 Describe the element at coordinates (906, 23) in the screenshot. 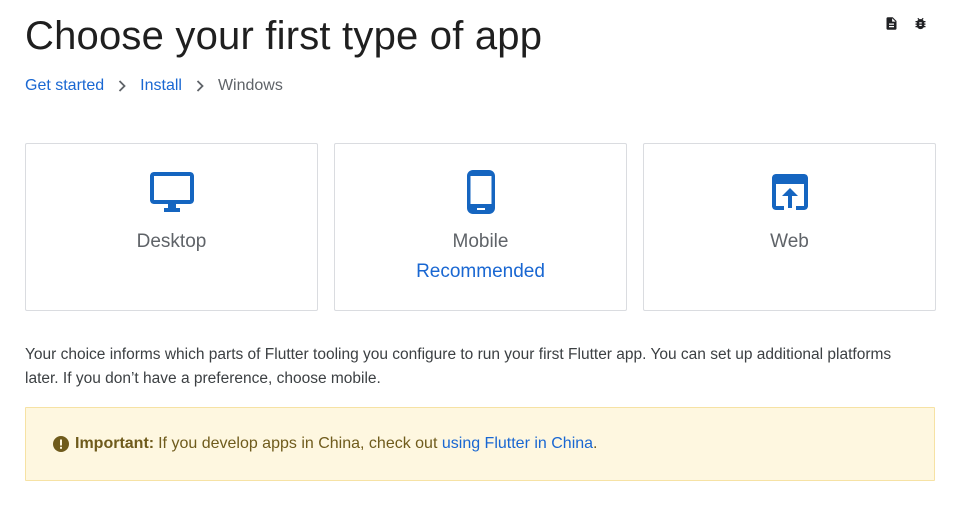

I see `page-actions` at that location.